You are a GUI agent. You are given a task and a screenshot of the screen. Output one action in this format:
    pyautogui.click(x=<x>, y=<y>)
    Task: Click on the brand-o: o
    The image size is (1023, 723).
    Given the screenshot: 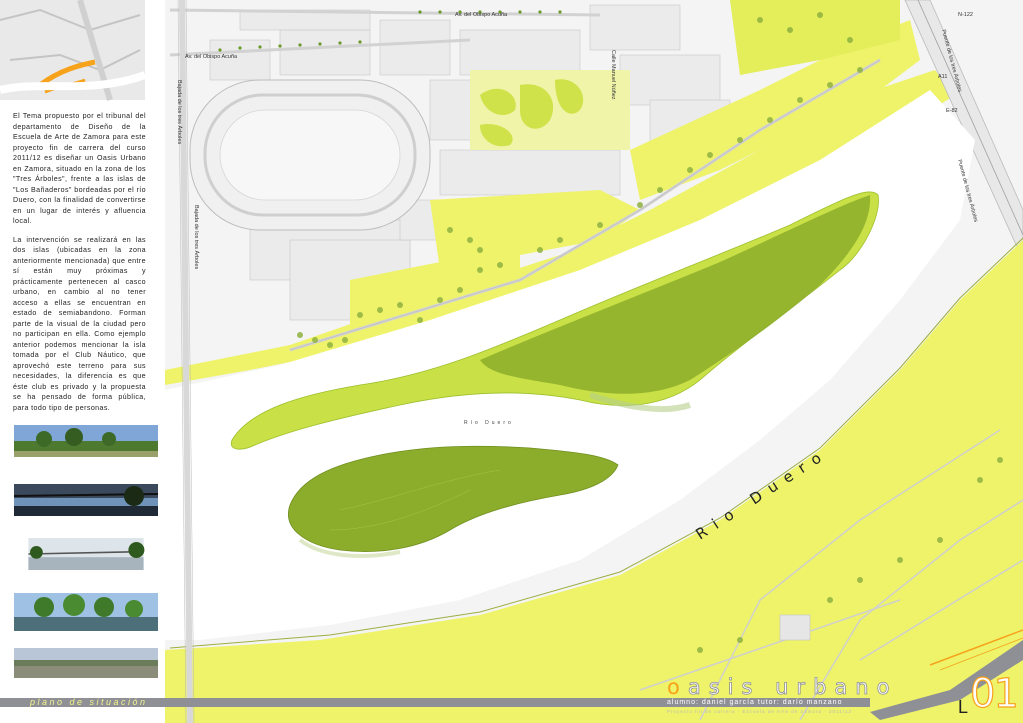 What is the action you would take?
    pyautogui.click(x=677, y=687)
    